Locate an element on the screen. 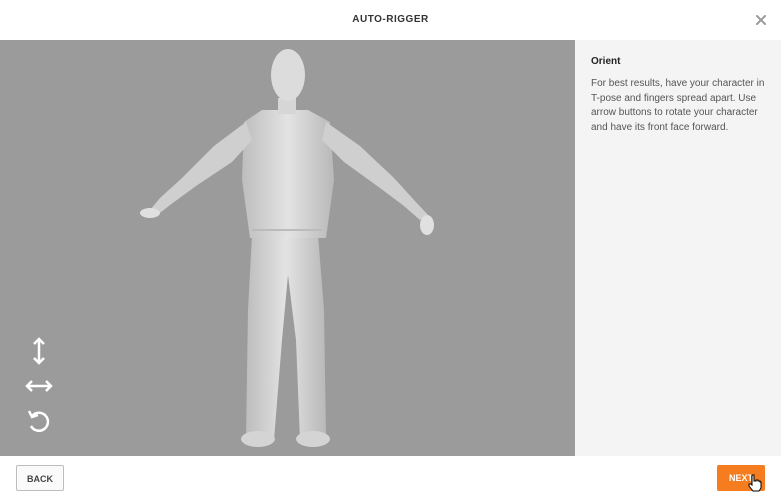 This screenshot has width=781, height=496. horizontal-arrows-icon is located at coordinates (39, 386).